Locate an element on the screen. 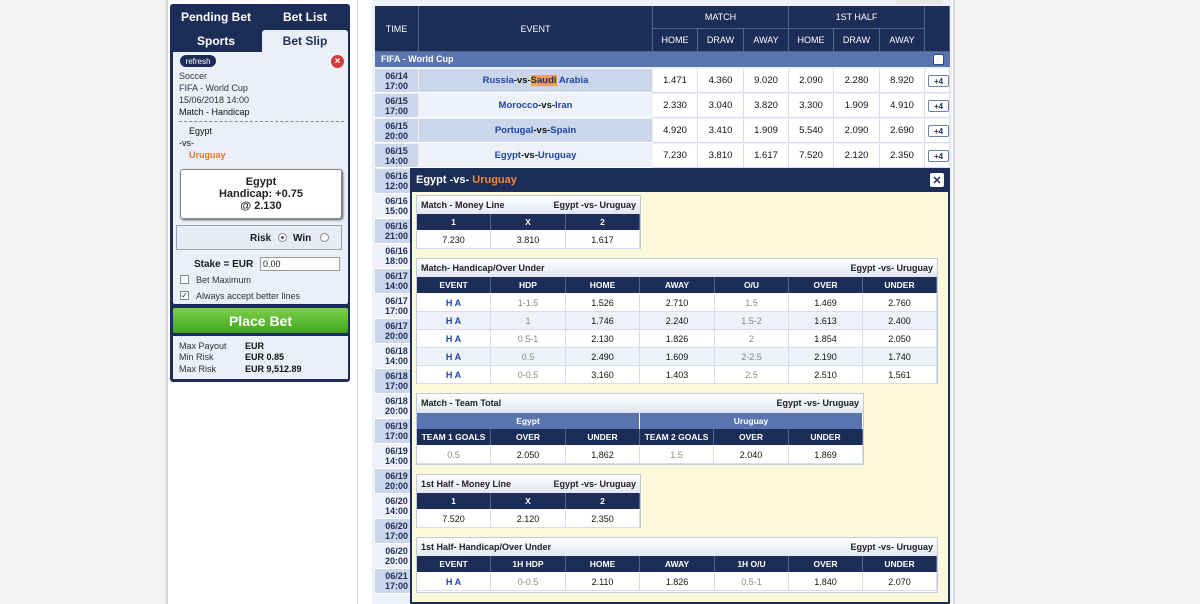 The height and width of the screenshot is (604, 1200). odds-over: 1.469 is located at coordinates (826, 303).